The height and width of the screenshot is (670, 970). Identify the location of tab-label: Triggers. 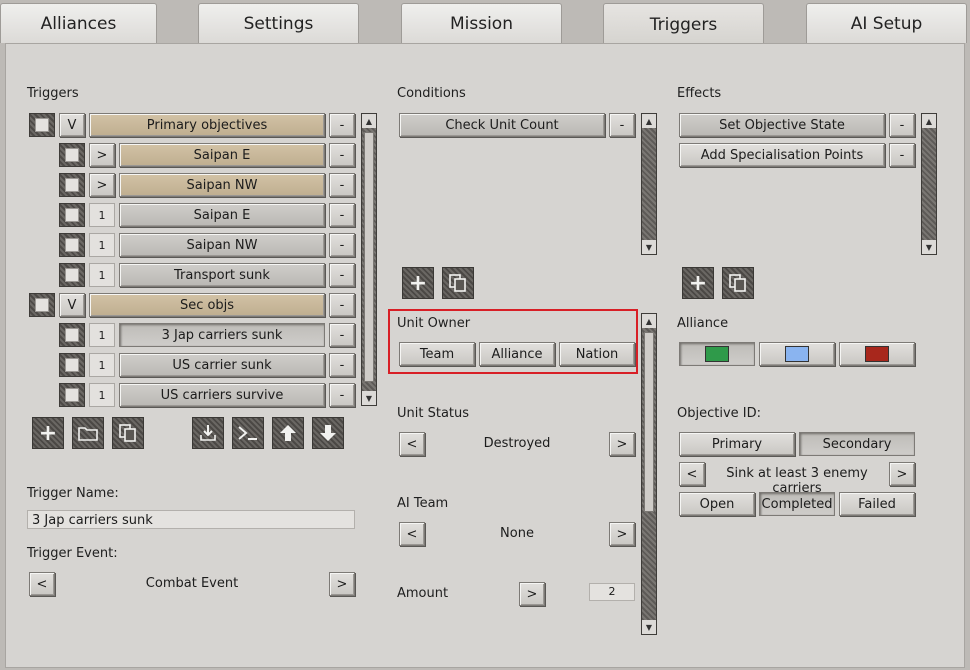
(683, 24).